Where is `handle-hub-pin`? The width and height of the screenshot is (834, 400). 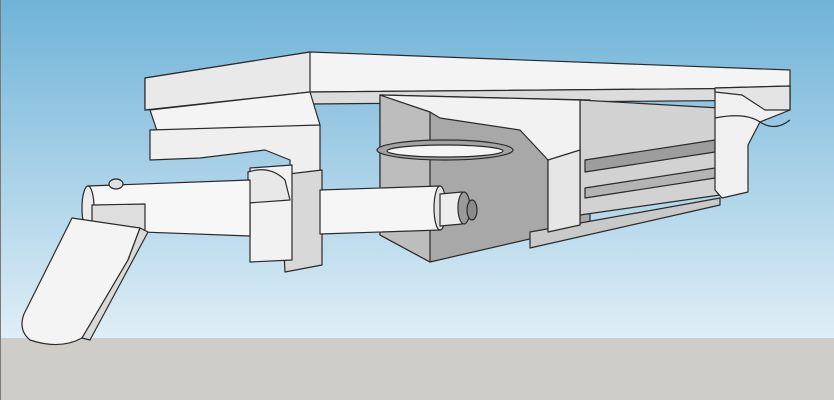 handle-hub-pin is located at coordinates (116, 184).